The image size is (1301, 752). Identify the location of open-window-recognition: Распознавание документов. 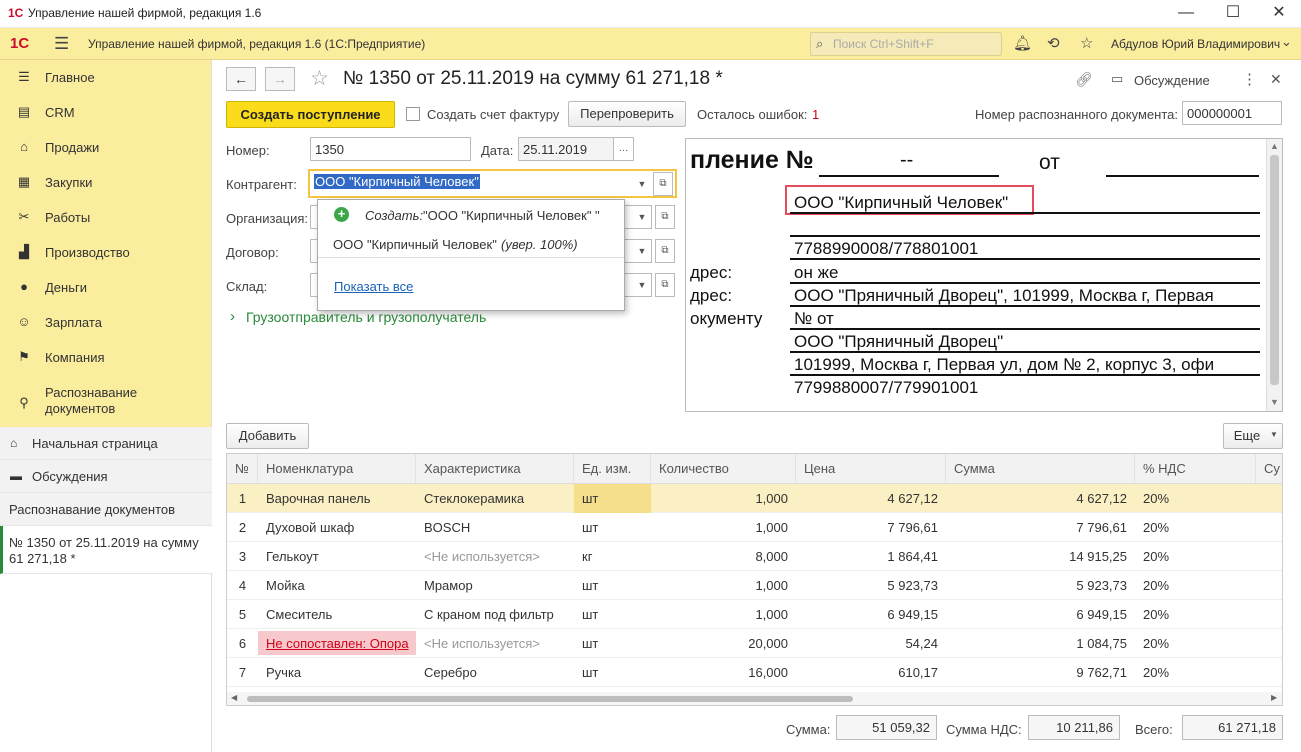
(106, 509).